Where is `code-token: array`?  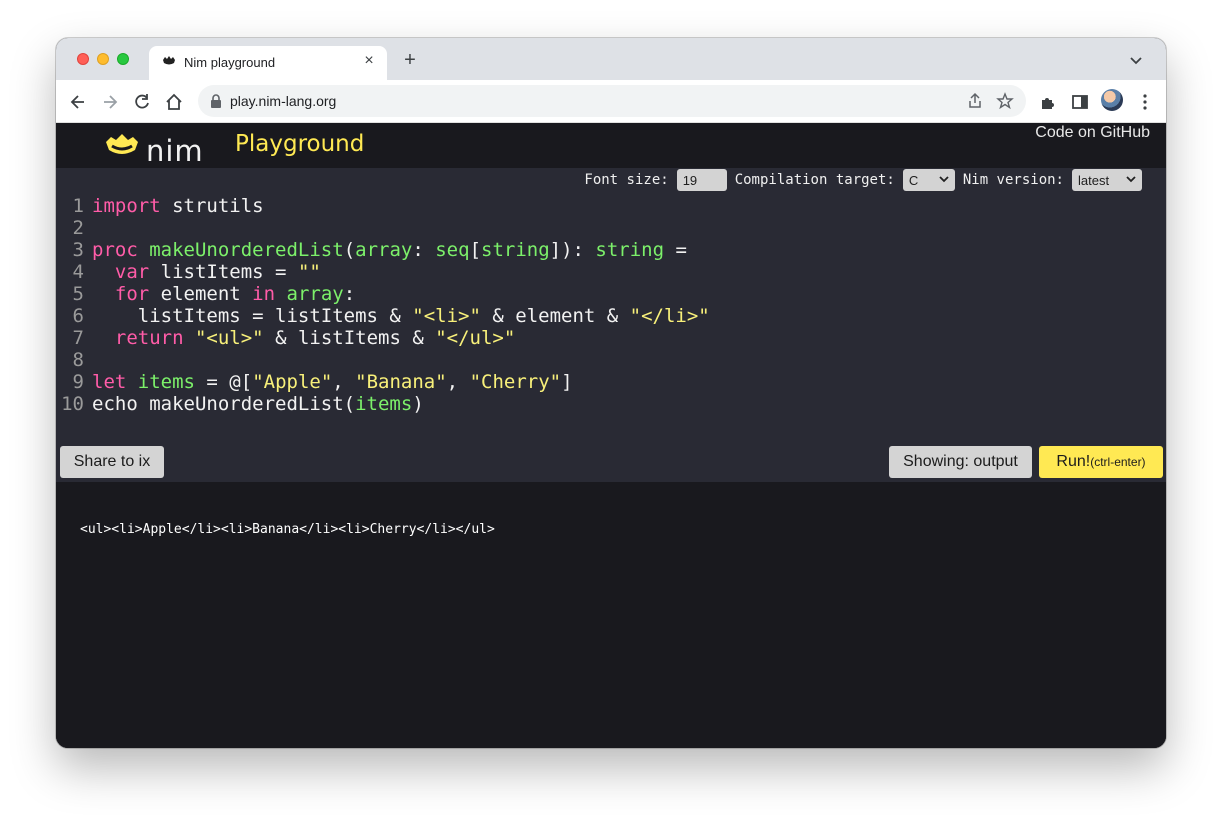 code-token: array is located at coordinates (315, 294).